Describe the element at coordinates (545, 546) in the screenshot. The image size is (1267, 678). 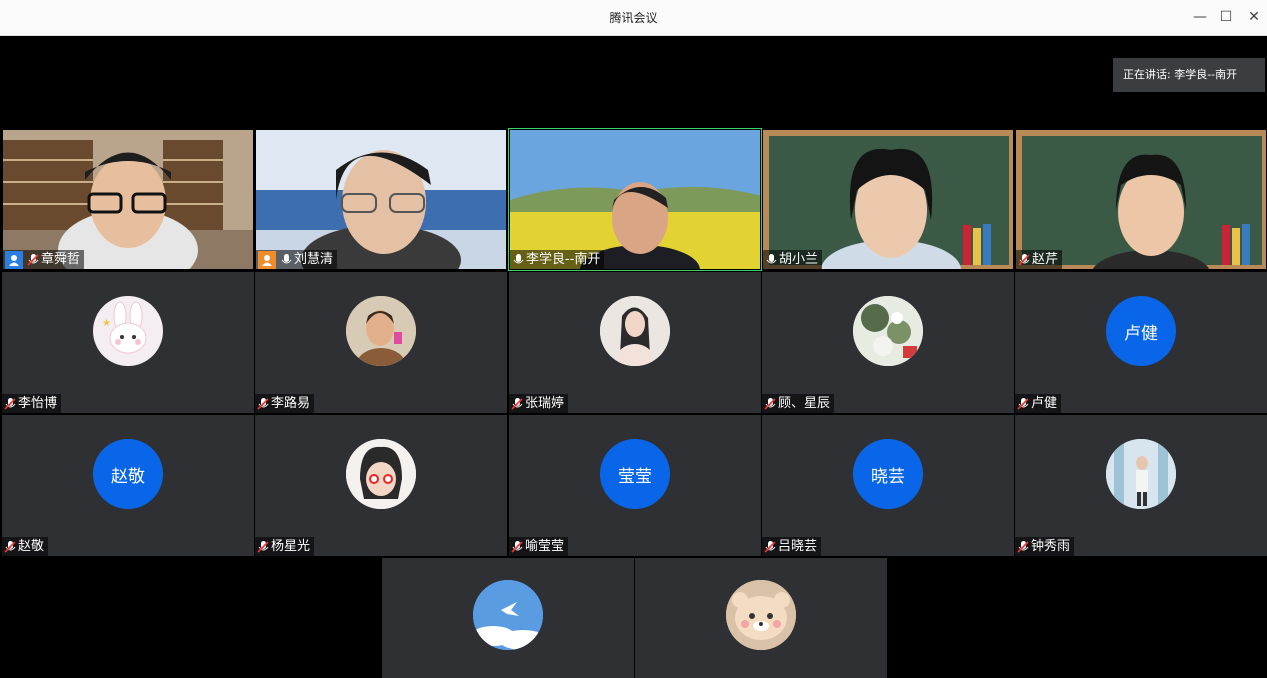
I see `participant-name: 喻莹莹` at that location.